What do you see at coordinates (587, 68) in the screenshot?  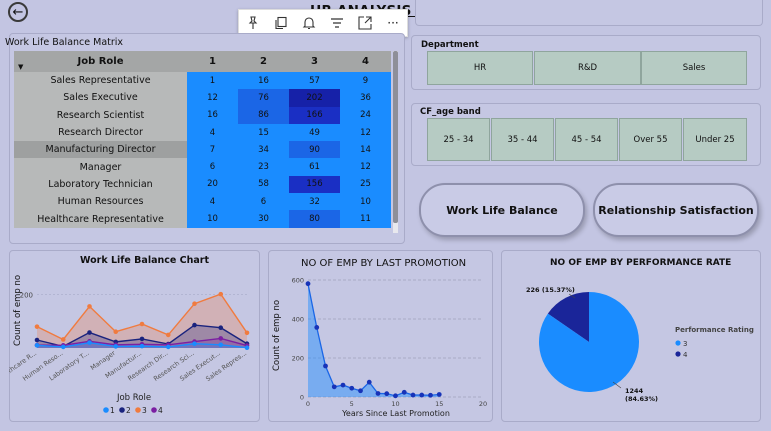 I see `department-option-rnd: R&D` at bounding box center [587, 68].